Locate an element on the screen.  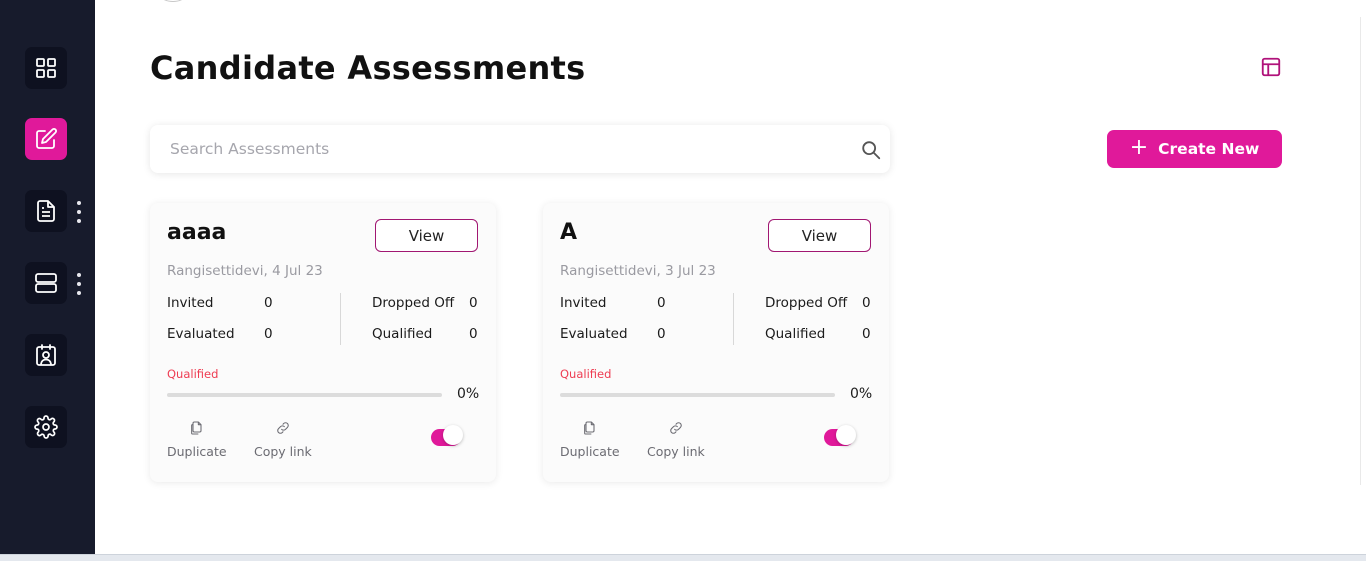
assessment-meta: Rangisettidevi, 3 Jul 23 is located at coordinates (638, 271).